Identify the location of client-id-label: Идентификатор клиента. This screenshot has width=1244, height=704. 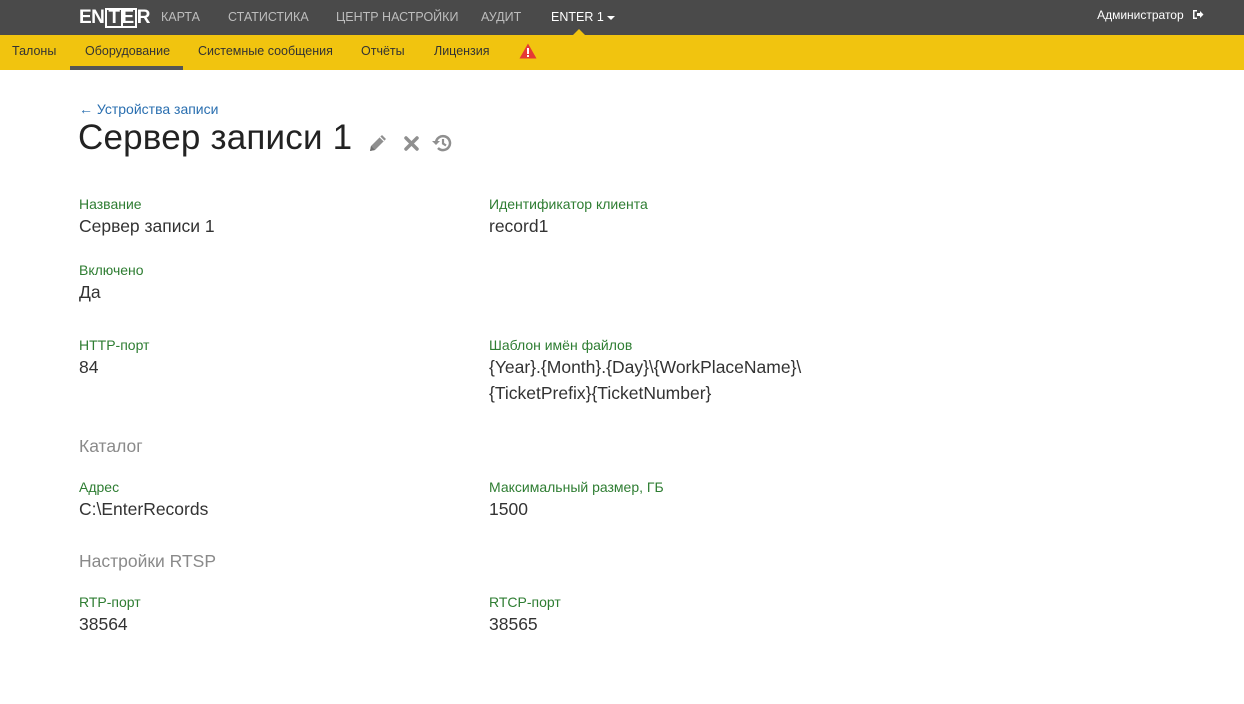
(568, 204).